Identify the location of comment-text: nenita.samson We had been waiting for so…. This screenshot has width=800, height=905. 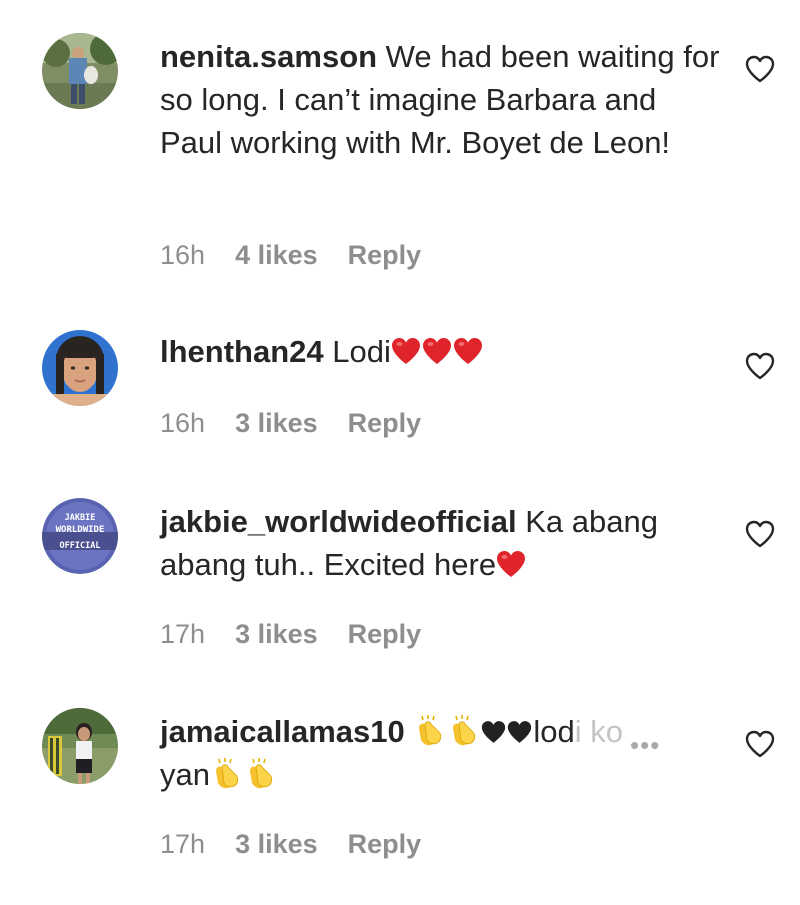
(440, 99).